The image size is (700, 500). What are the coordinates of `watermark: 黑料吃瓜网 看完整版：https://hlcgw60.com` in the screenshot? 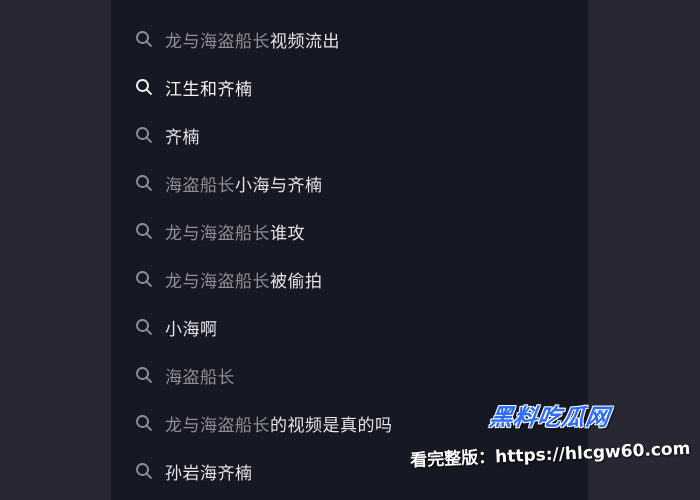 It's located at (549, 442).